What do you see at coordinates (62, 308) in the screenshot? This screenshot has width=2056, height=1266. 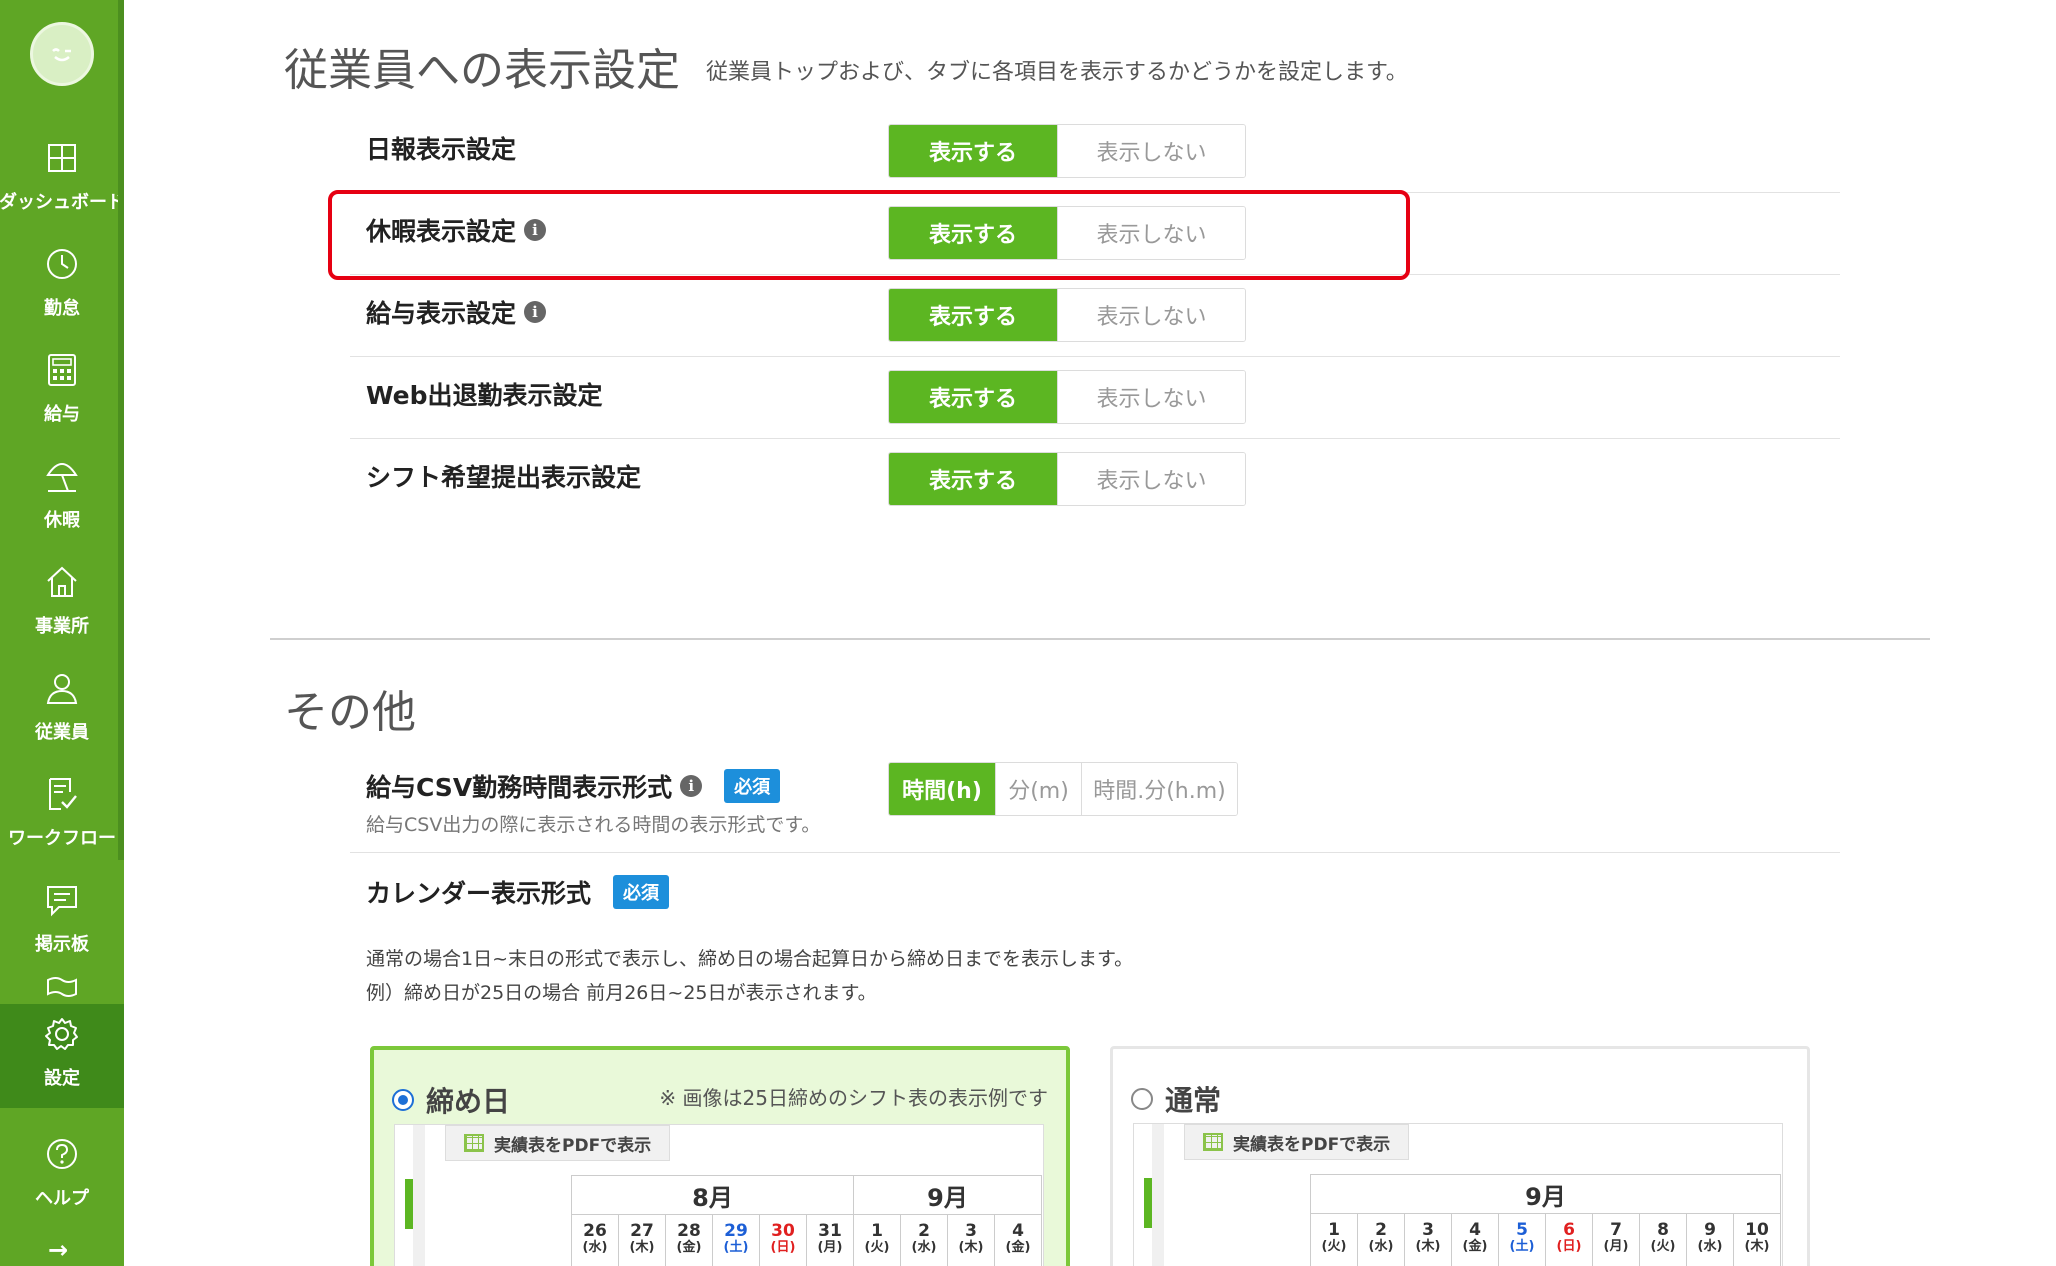 I see `sidebar-item-label: 勤怠` at bounding box center [62, 308].